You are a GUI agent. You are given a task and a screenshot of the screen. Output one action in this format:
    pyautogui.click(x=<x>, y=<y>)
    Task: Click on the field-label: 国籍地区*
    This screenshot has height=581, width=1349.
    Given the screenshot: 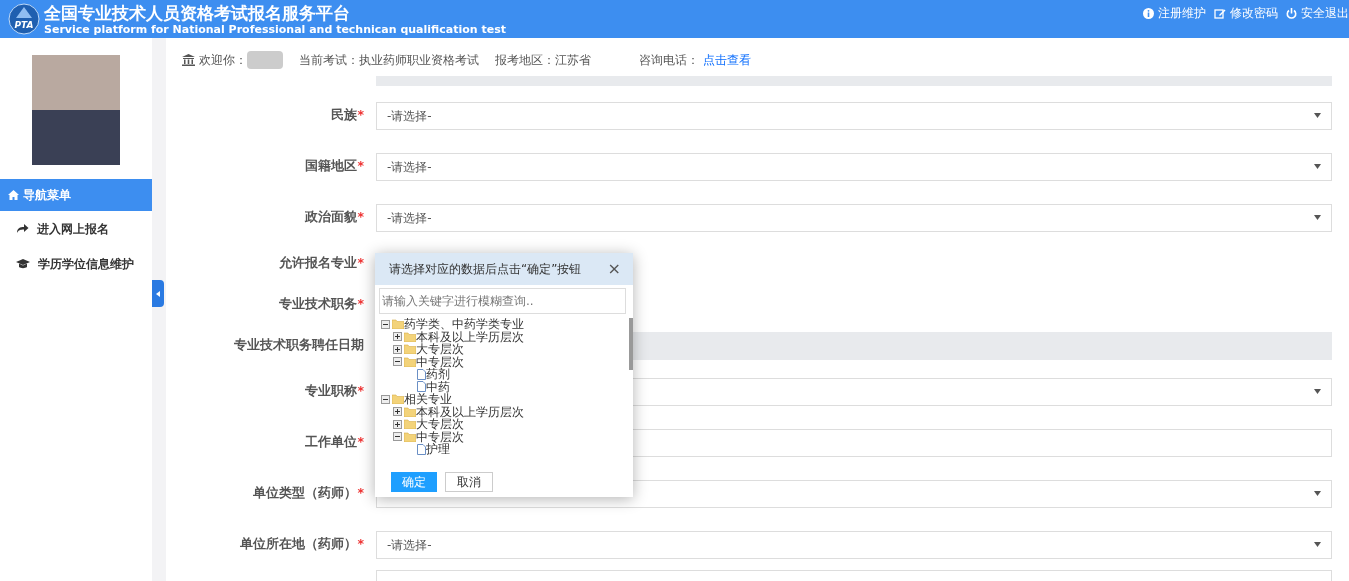 What is the action you would take?
    pyautogui.click(x=334, y=166)
    